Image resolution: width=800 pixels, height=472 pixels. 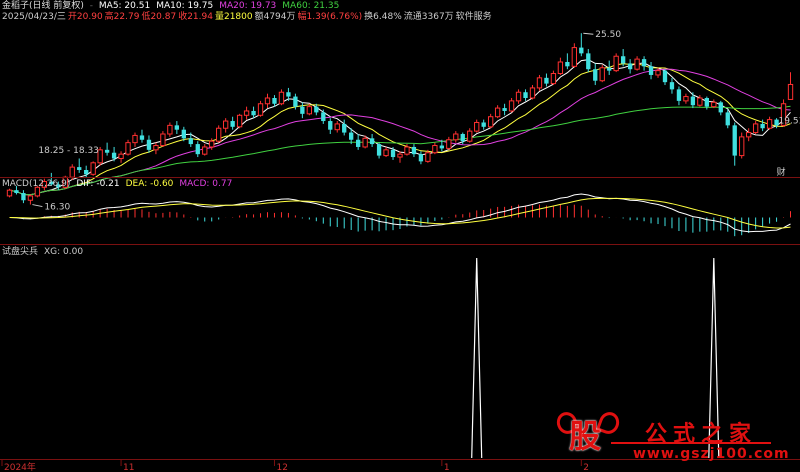 What do you see at coordinates (477, 358) in the screenshot?
I see `xg-spike` at bounding box center [477, 358].